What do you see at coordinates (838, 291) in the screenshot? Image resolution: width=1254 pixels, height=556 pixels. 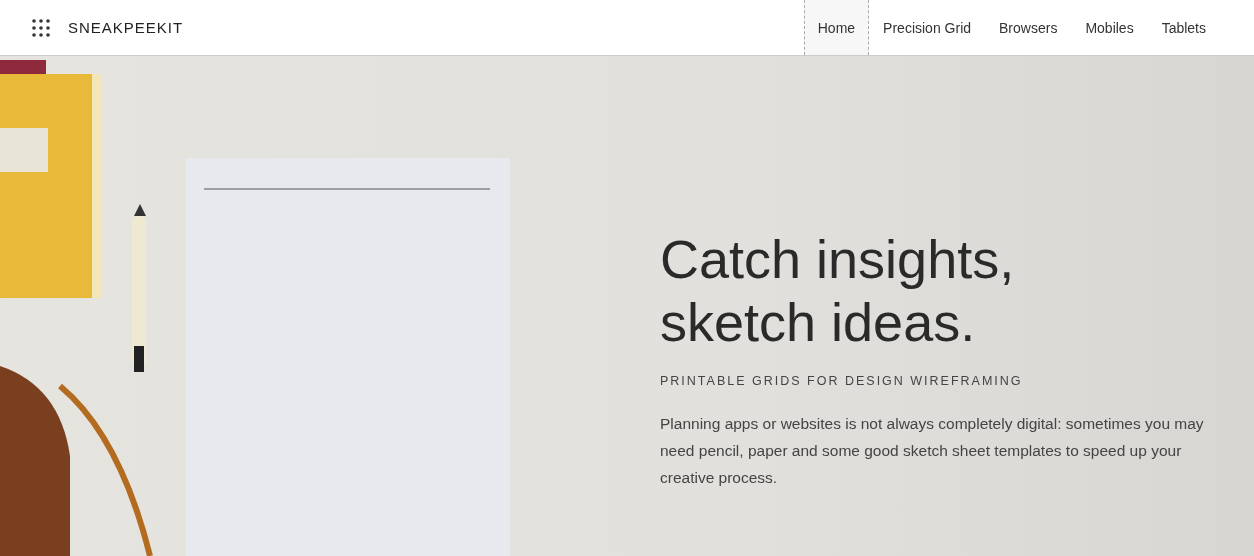 I see `hero-headline: Catch insights, sketch ideas.` at bounding box center [838, 291].